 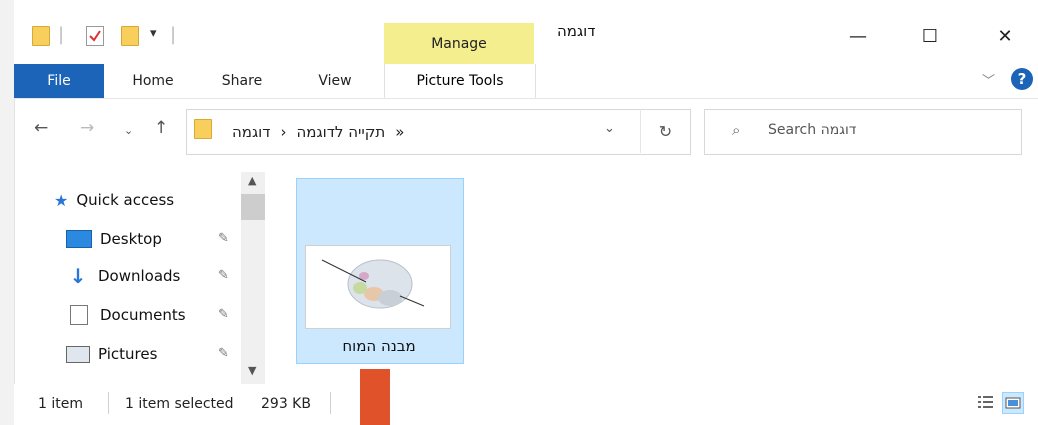 What do you see at coordinates (7, 212) in the screenshot?
I see `background-window-edge` at bounding box center [7, 212].